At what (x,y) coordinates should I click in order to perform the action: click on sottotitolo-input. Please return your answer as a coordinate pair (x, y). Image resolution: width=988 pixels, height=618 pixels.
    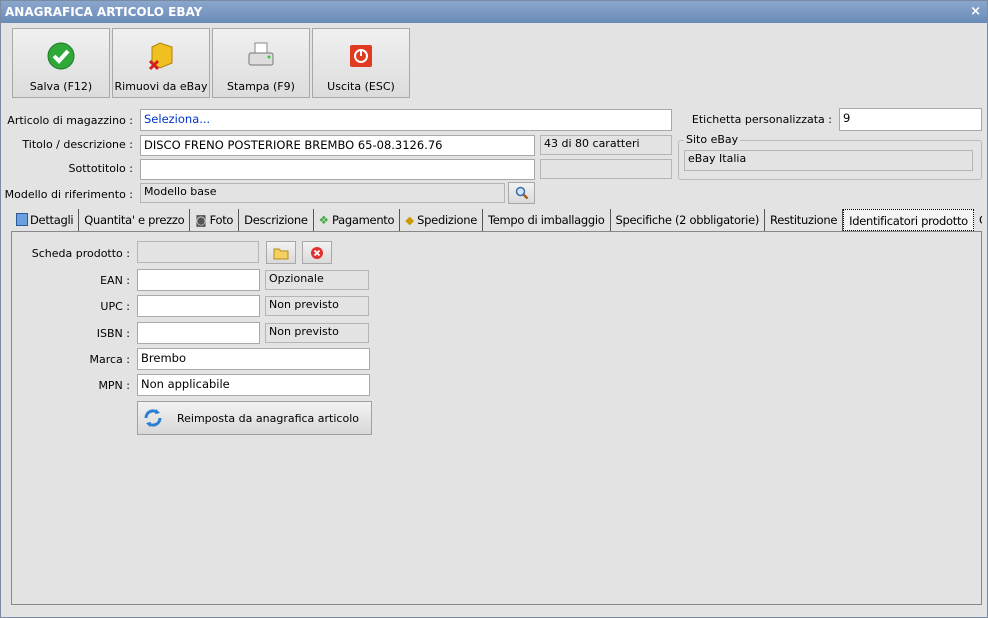
    Looking at the image, I should click on (337, 169).